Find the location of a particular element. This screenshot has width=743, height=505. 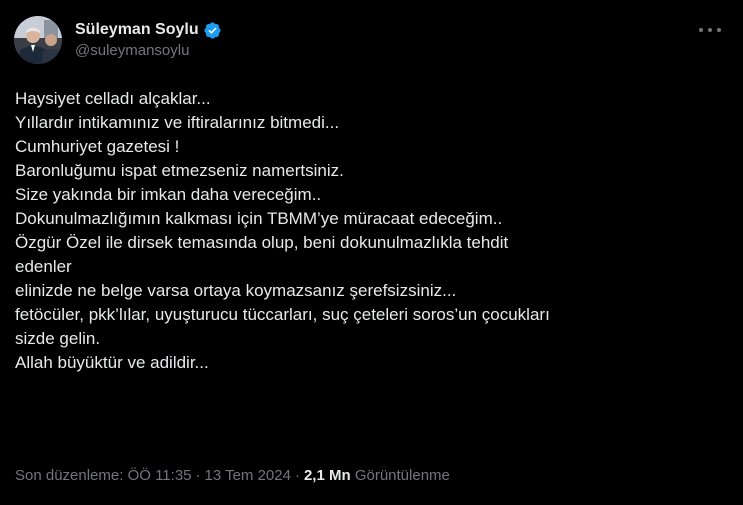

tweet-date: 13 Tem 2024 is located at coordinates (248, 475).